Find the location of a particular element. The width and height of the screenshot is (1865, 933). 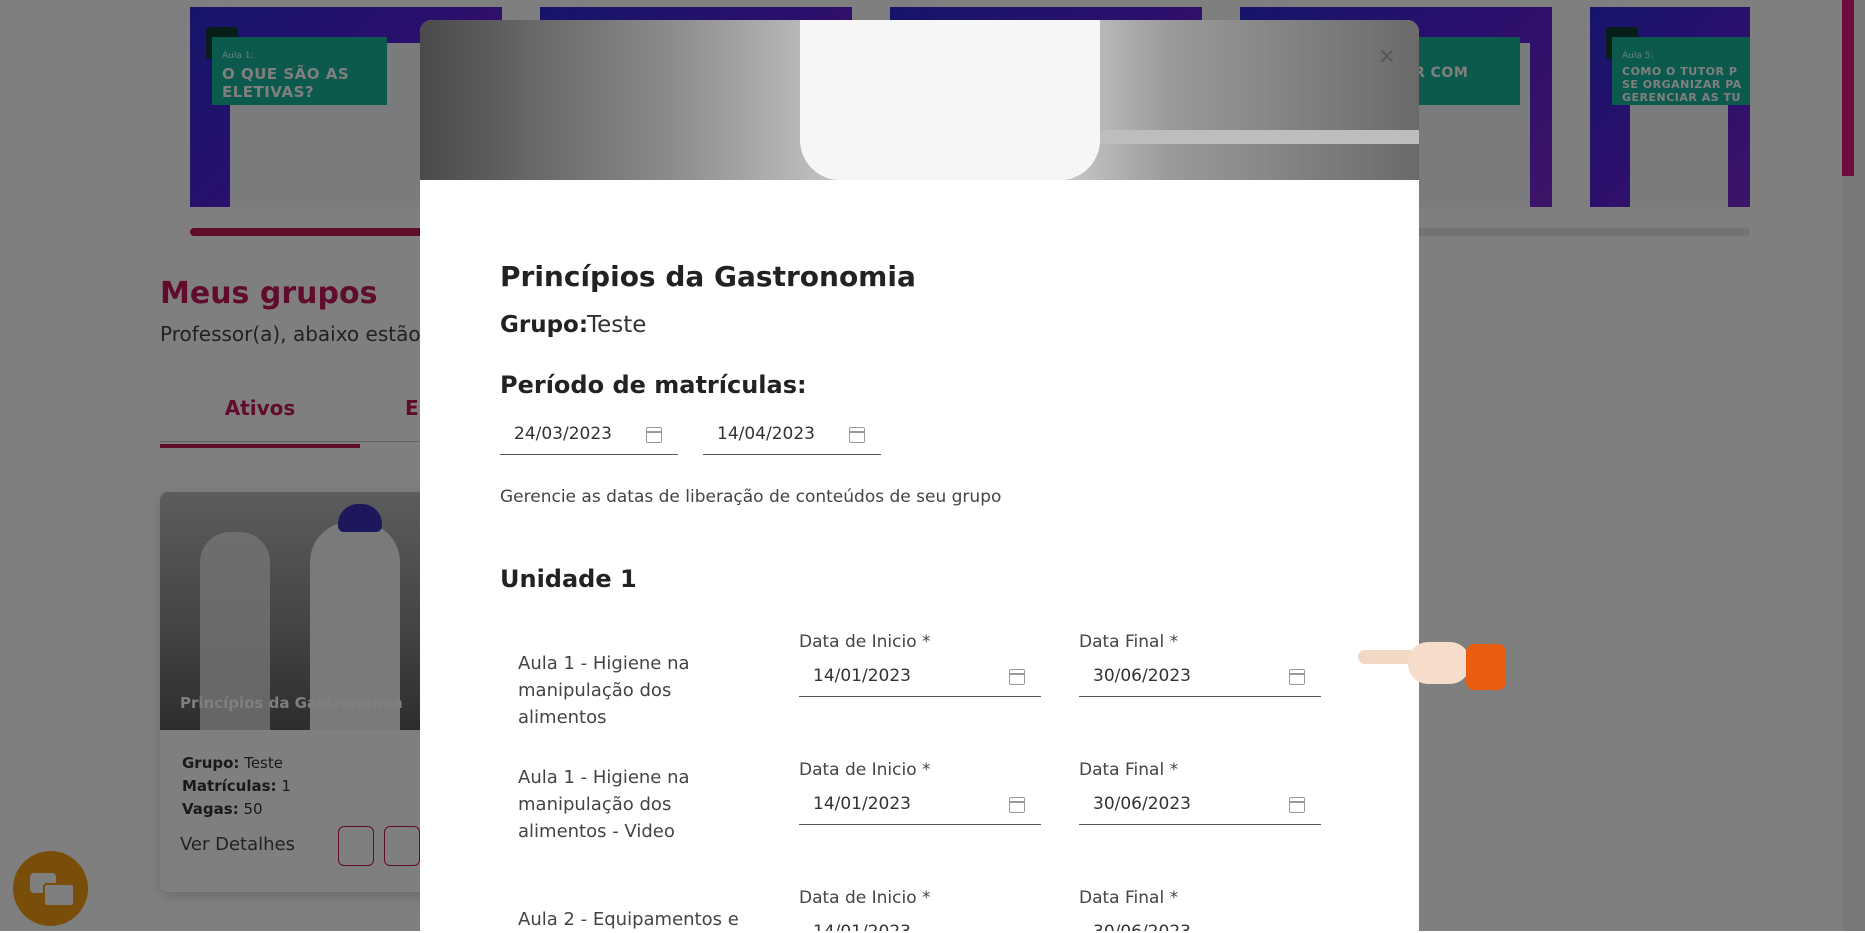

unit-title: Unidade 1 is located at coordinates (568, 579).